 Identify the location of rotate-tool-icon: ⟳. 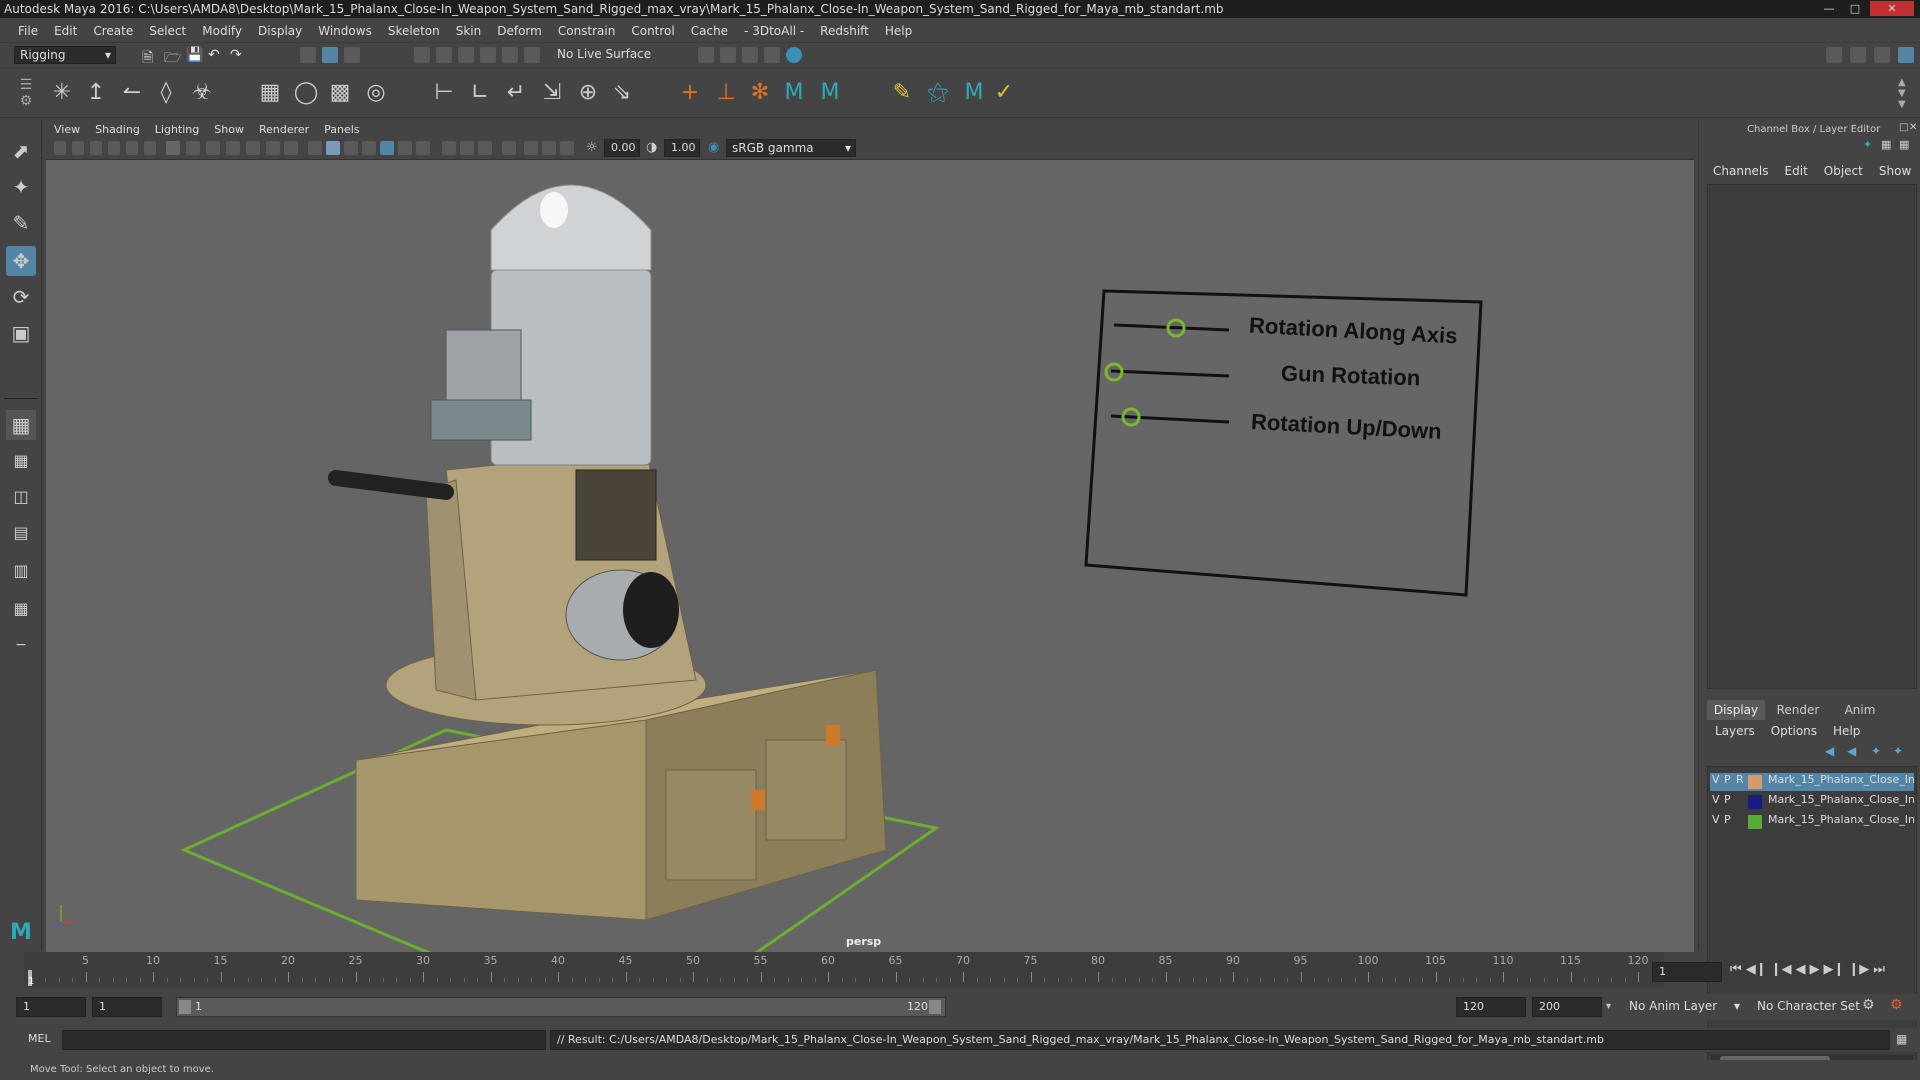
(21, 297).